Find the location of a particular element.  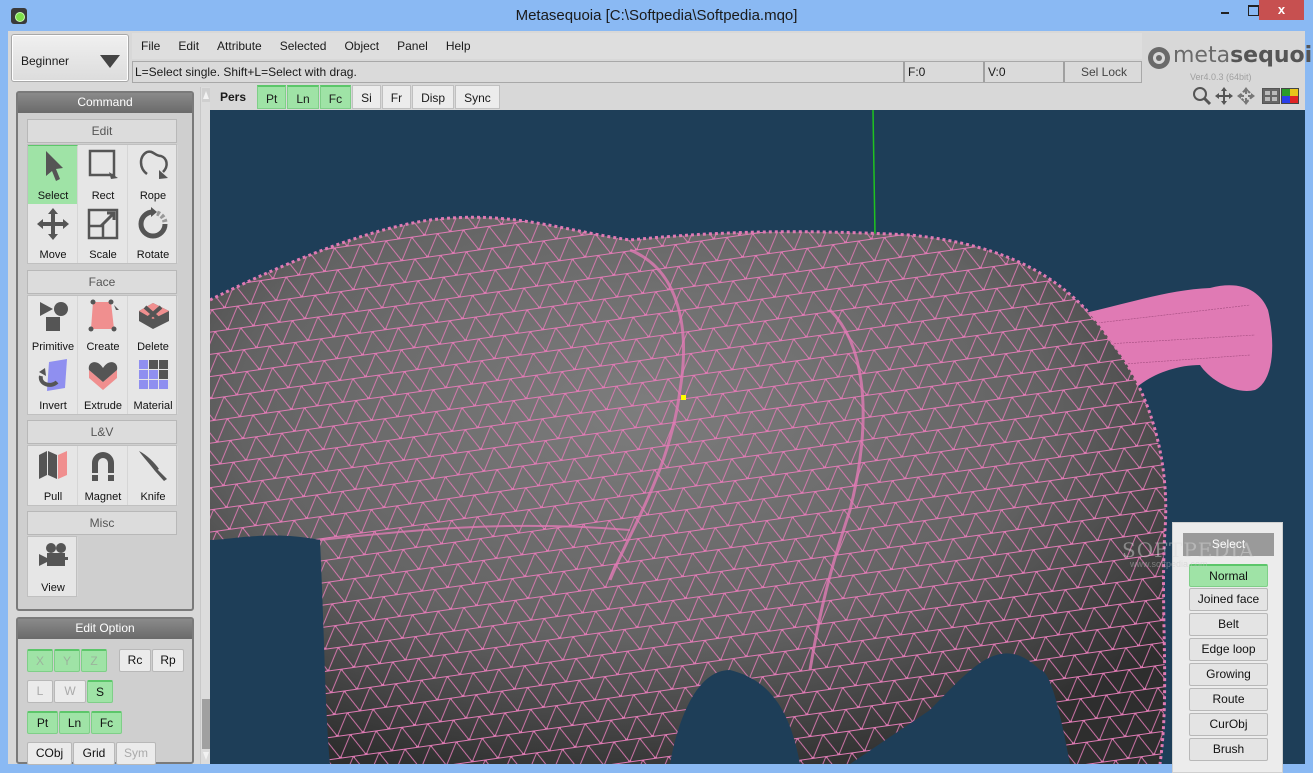

delete-face-icon is located at coordinates (154, 316).